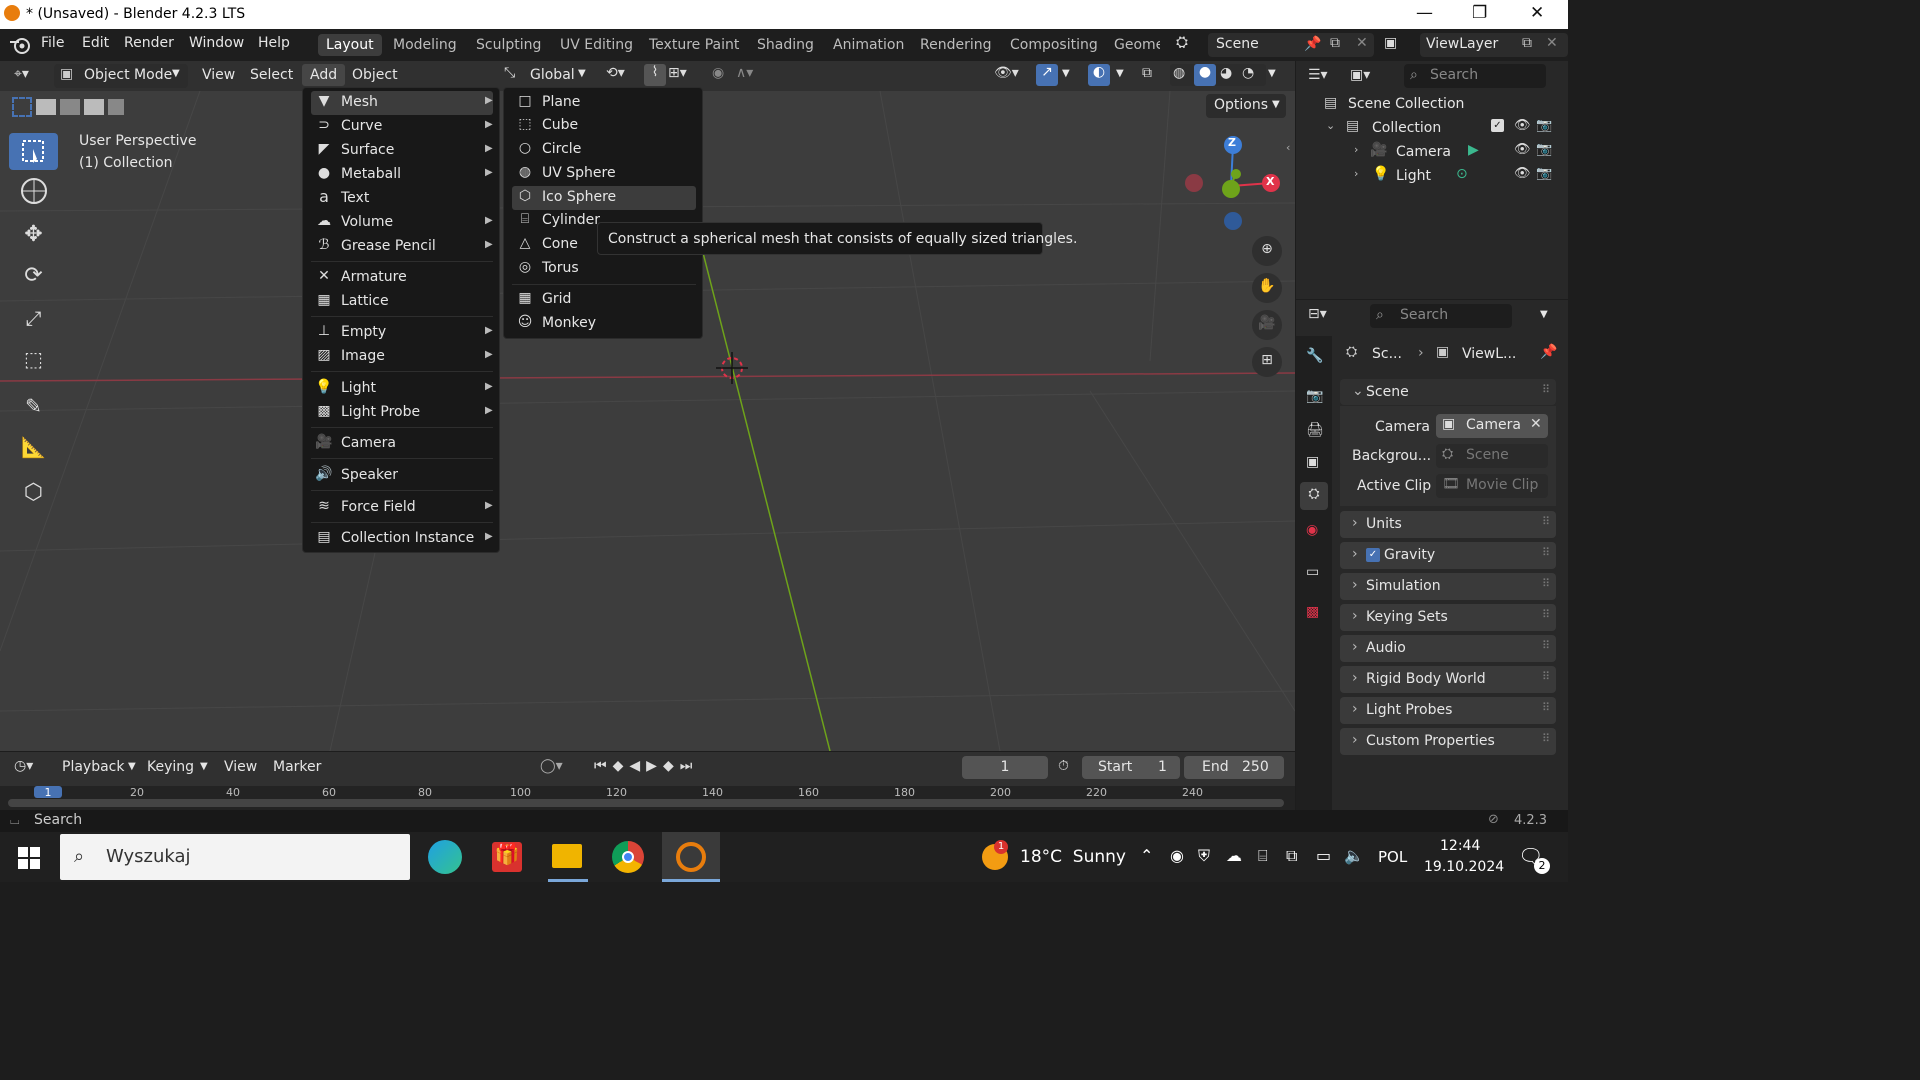 The height and width of the screenshot is (1080, 1920). What do you see at coordinates (1248, 73) in the screenshot?
I see `rendered-shading-icon: ◔` at bounding box center [1248, 73].